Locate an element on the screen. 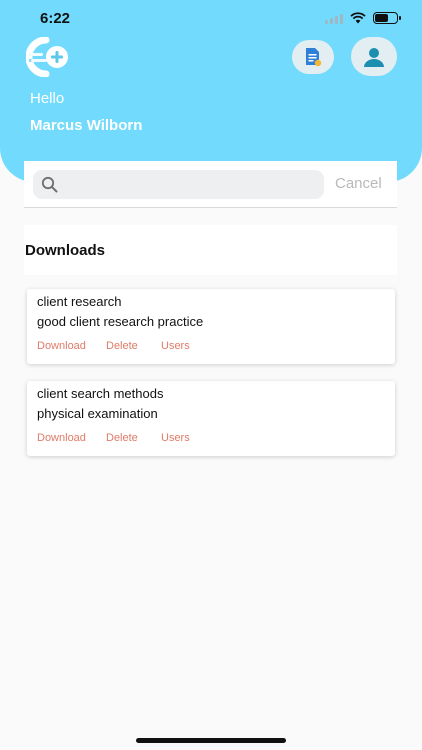 The image size is (422, 750). card-subtitle: good client research practice is located at coordinates (120, 321).